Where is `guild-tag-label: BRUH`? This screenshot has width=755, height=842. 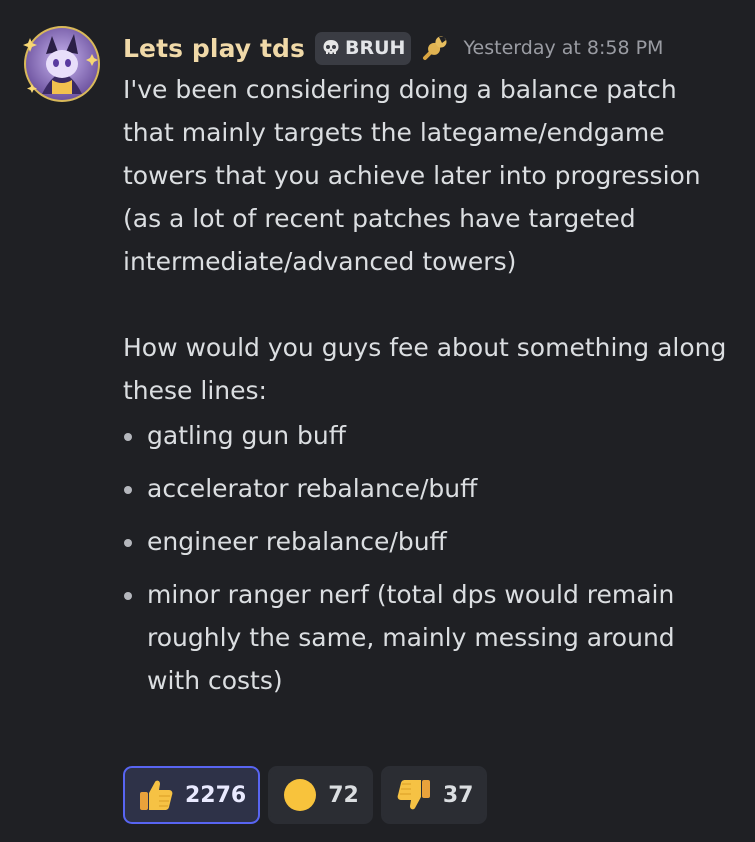
guild-tag-label: BRUH is located at coordinates (375, 48).